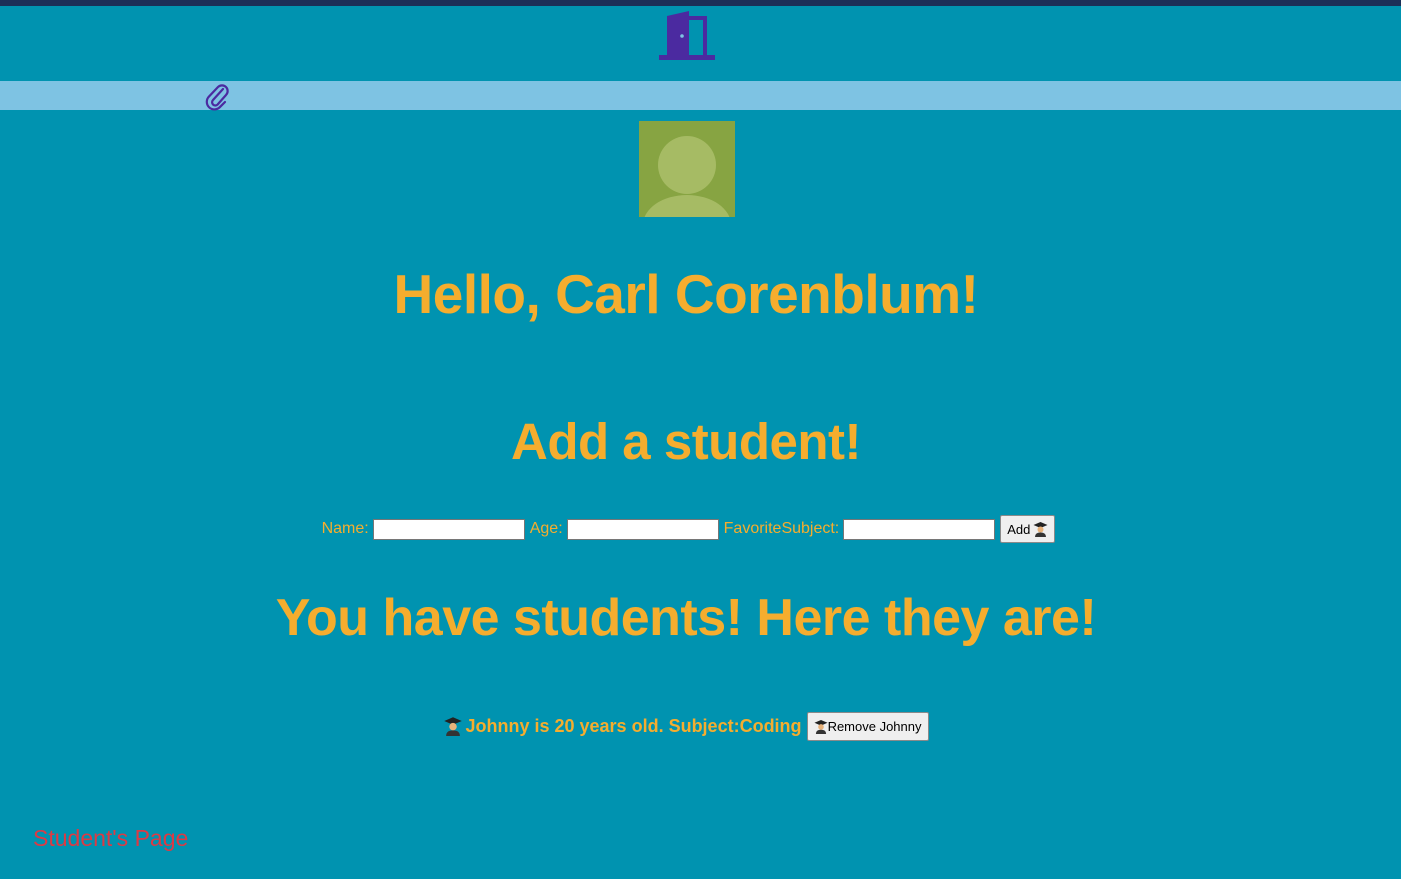 This screenshot has width=1401, height=879. I want to click on user-avatar-icon, so click(687, 169).